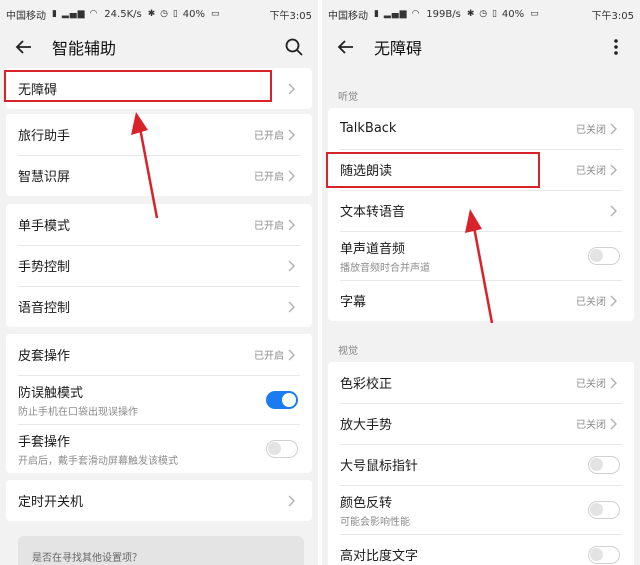 This screenshot has height=565, width=640. Describe the element at coordinates (51, 393) in the screenshot. I see `item-label: 防误触模式` at that location.